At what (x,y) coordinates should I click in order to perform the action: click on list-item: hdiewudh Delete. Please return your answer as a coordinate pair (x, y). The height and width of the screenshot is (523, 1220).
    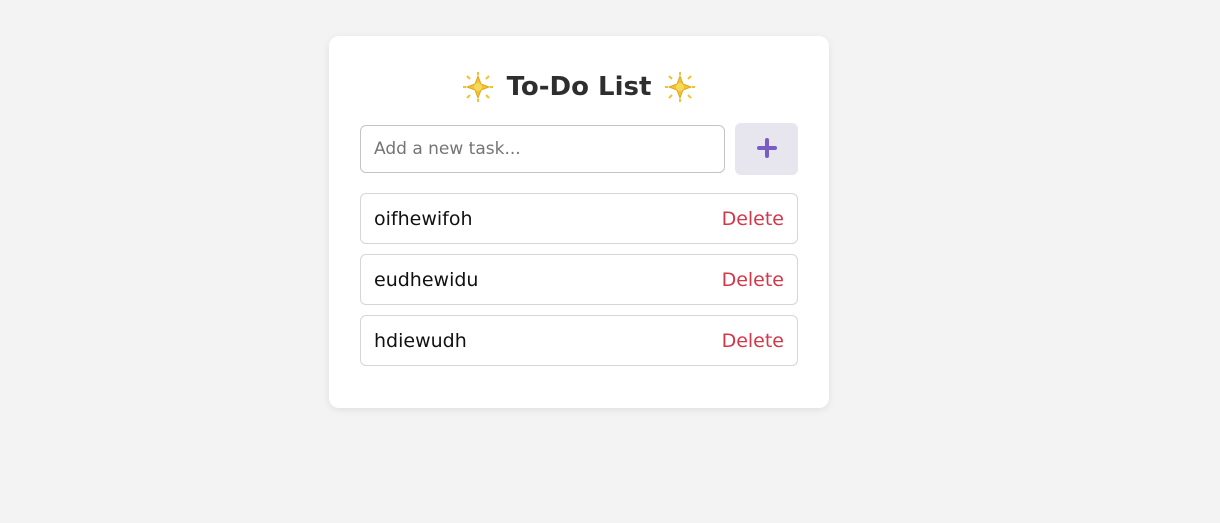
    Looking at the image, I should click on (579, 340).